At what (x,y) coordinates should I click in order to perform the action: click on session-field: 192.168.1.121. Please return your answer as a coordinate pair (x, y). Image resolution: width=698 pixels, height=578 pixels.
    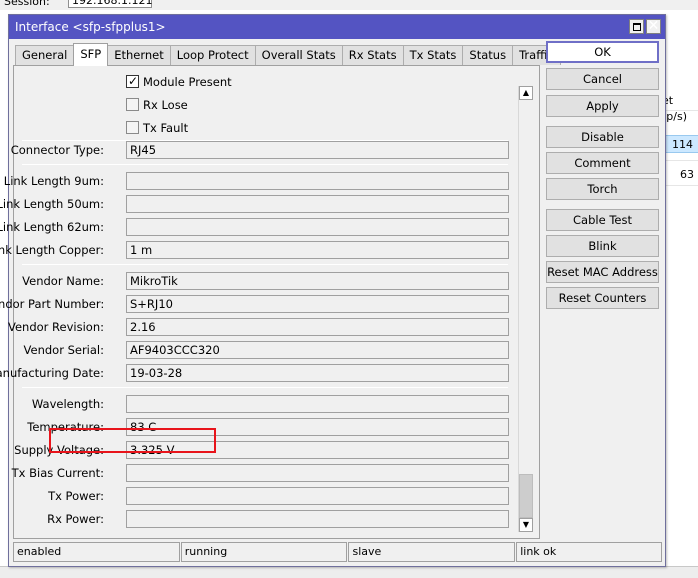
    Looking at the image, I should click on (110, 4).